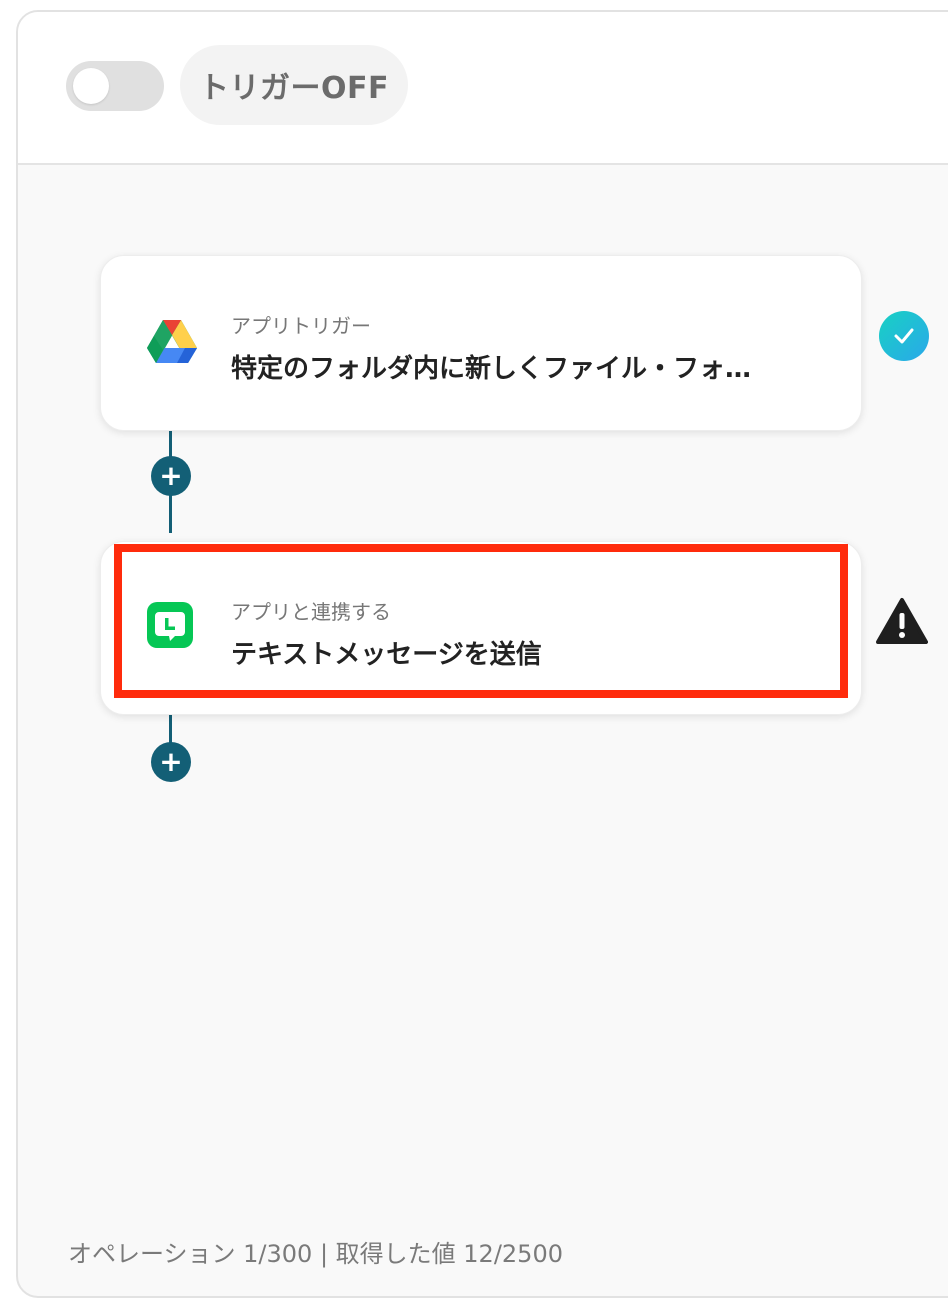 The width and height of the screenshot is (948, 1306). What do you see at coordinates (483, 88) in the screenshot?
I see `header-bar: トリガーOFF` at bounding box center [483, 88].